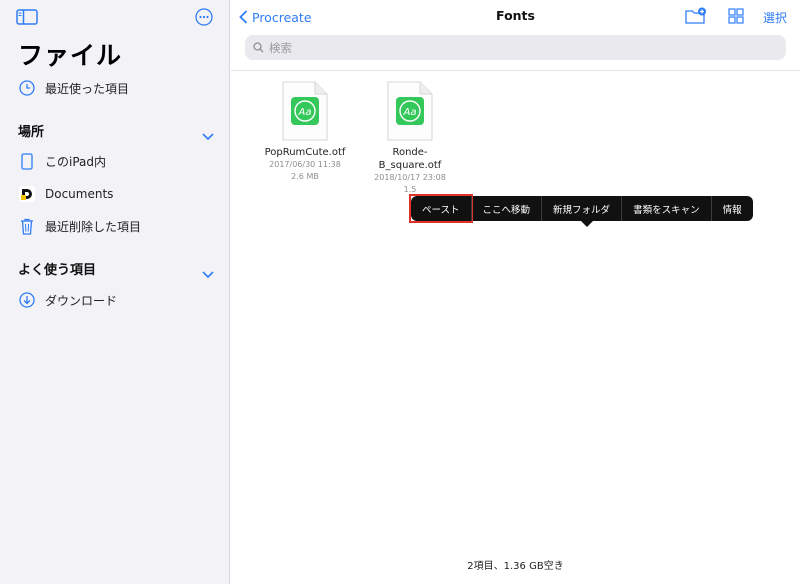  Describe the element at coordinates (410, 159) in the screenshot. I see `file-name: Ronde- B_square.otf` at that location.